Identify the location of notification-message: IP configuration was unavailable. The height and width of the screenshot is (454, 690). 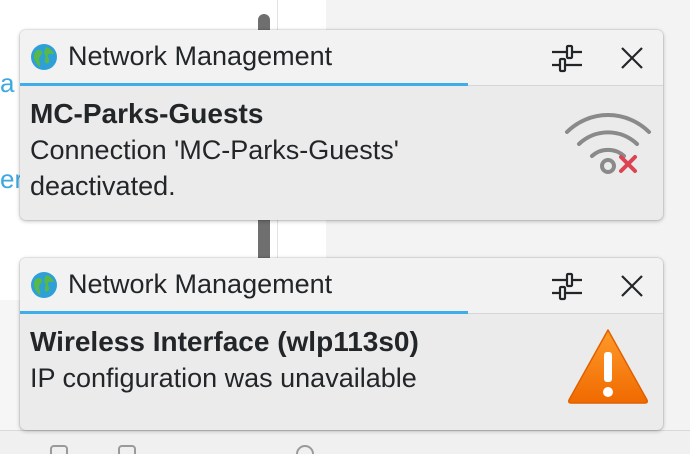
(290, 378).